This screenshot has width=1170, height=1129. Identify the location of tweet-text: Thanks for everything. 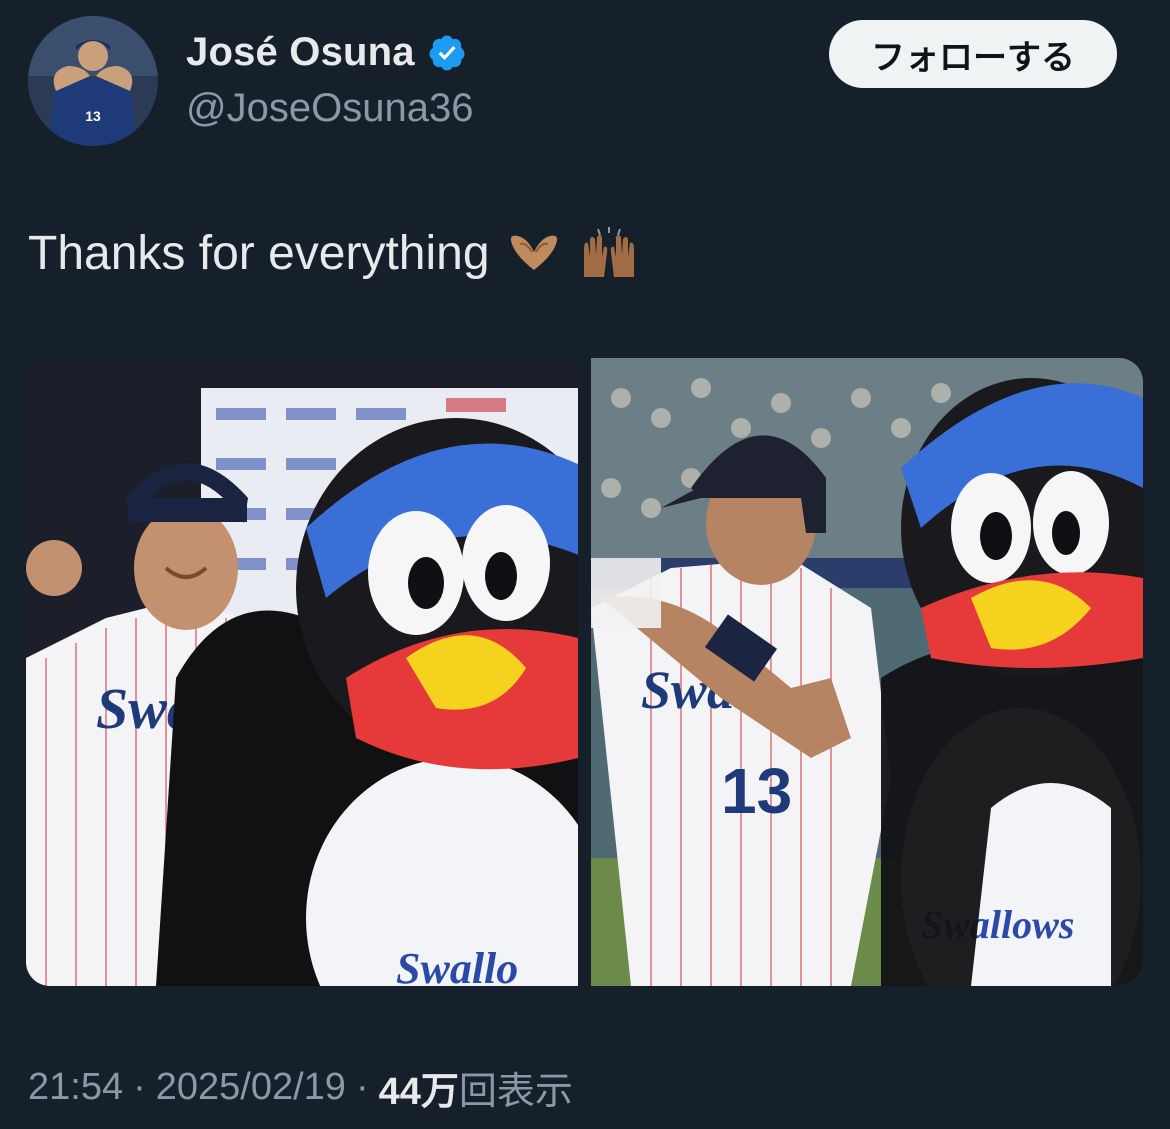
(334, 253).